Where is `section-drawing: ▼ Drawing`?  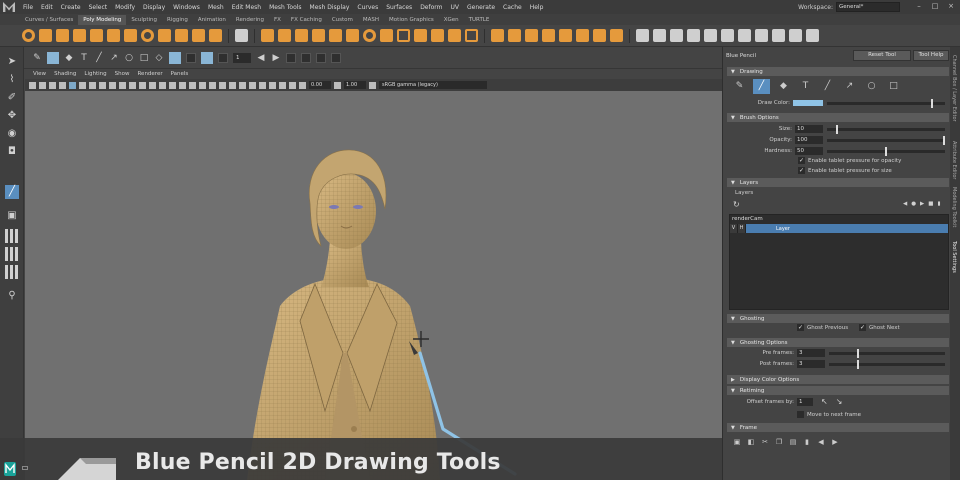
section-drawing: ▼ Drawing is located at coordinates (838, 71).